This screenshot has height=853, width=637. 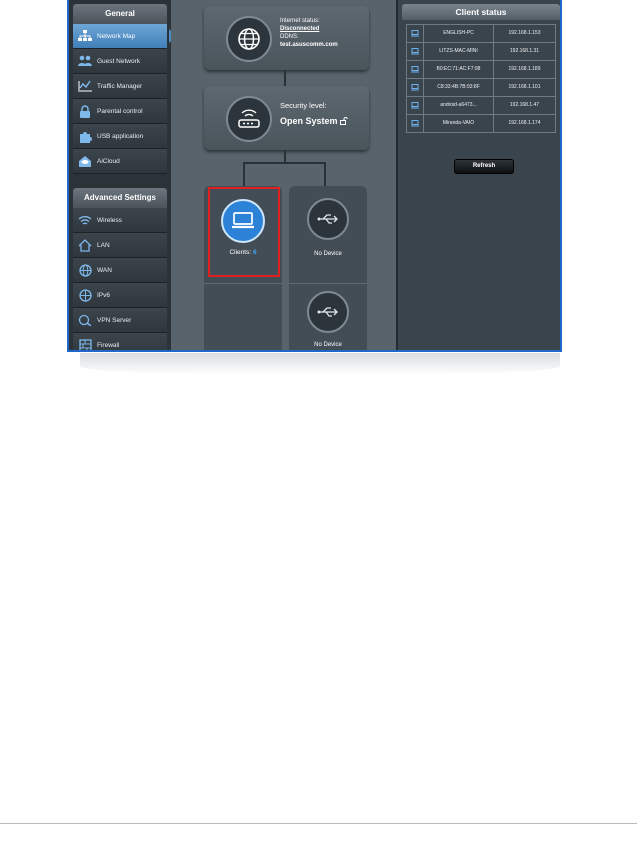 I want to click on internet-status-value: Disconnected, so click(x=309, y=29).